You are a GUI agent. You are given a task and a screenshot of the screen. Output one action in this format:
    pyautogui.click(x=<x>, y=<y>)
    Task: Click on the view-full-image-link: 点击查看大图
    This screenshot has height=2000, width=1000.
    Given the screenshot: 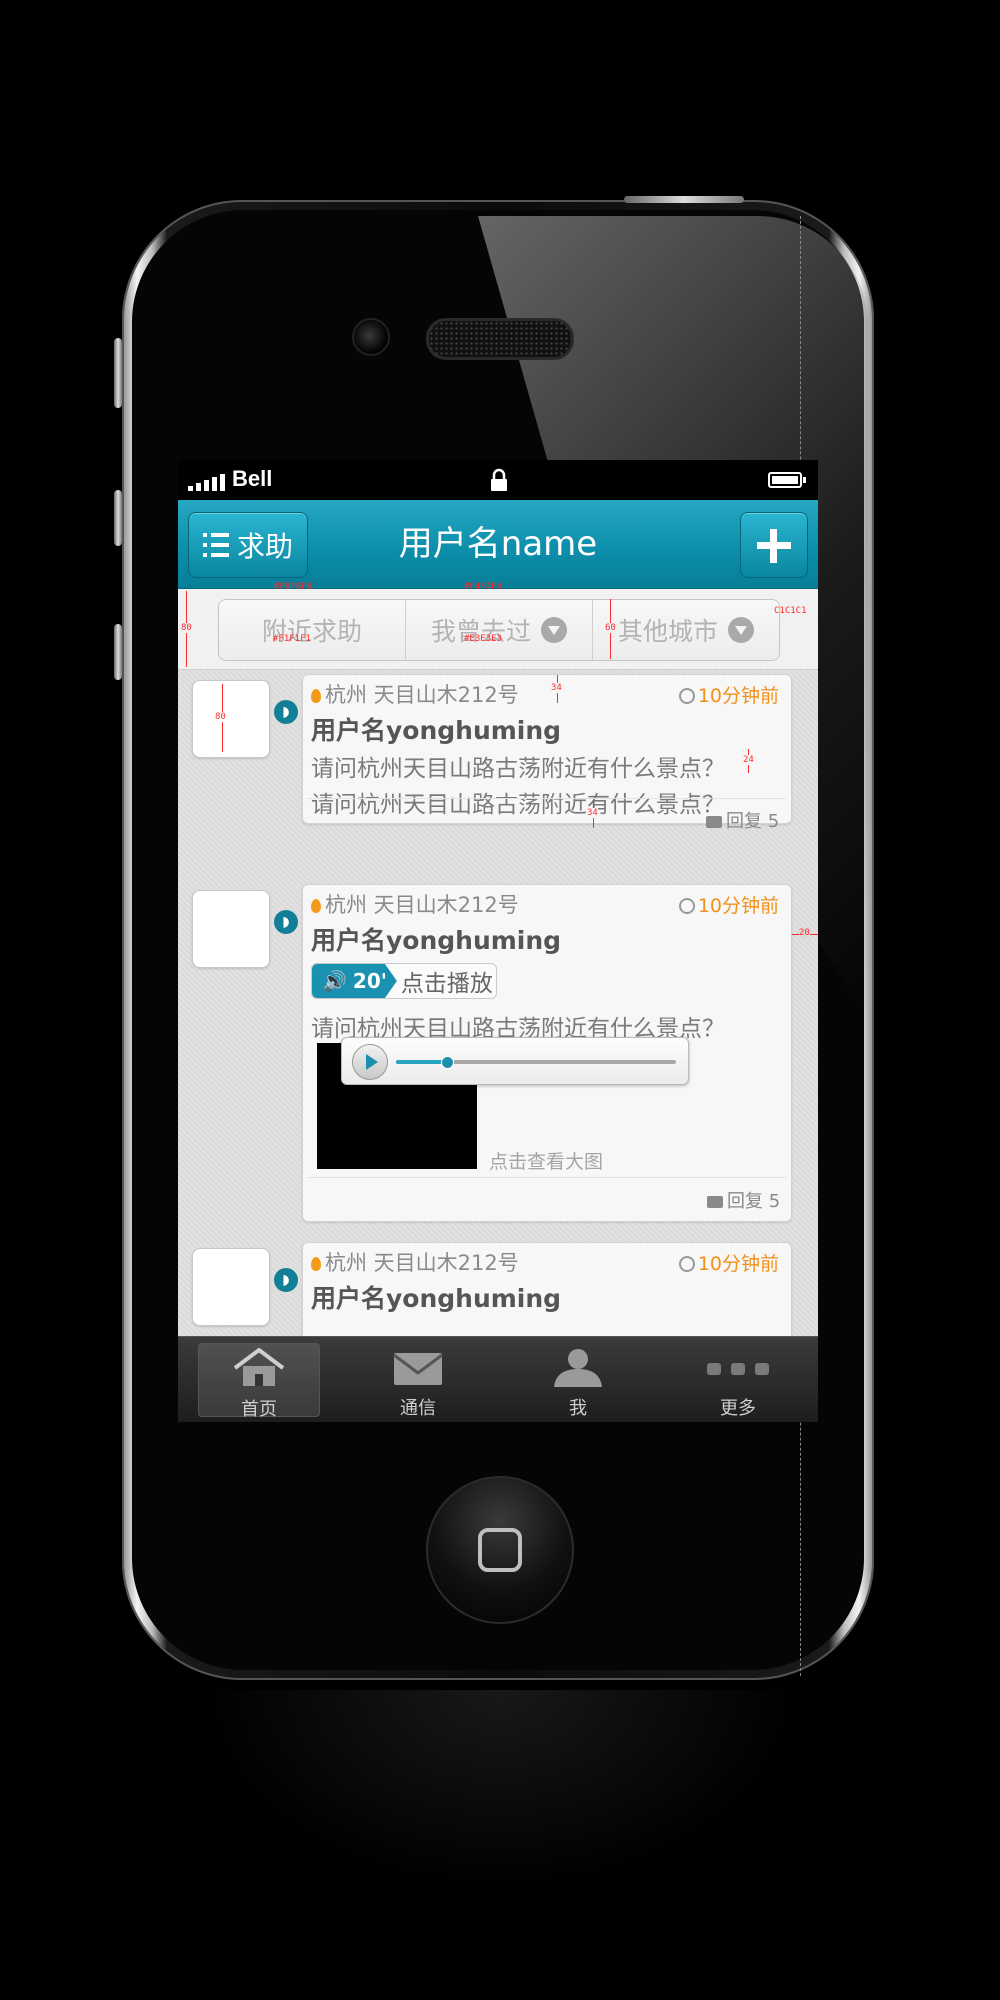 What is the action you would take?
    pyautogui.click(x=546, y=1160)
    